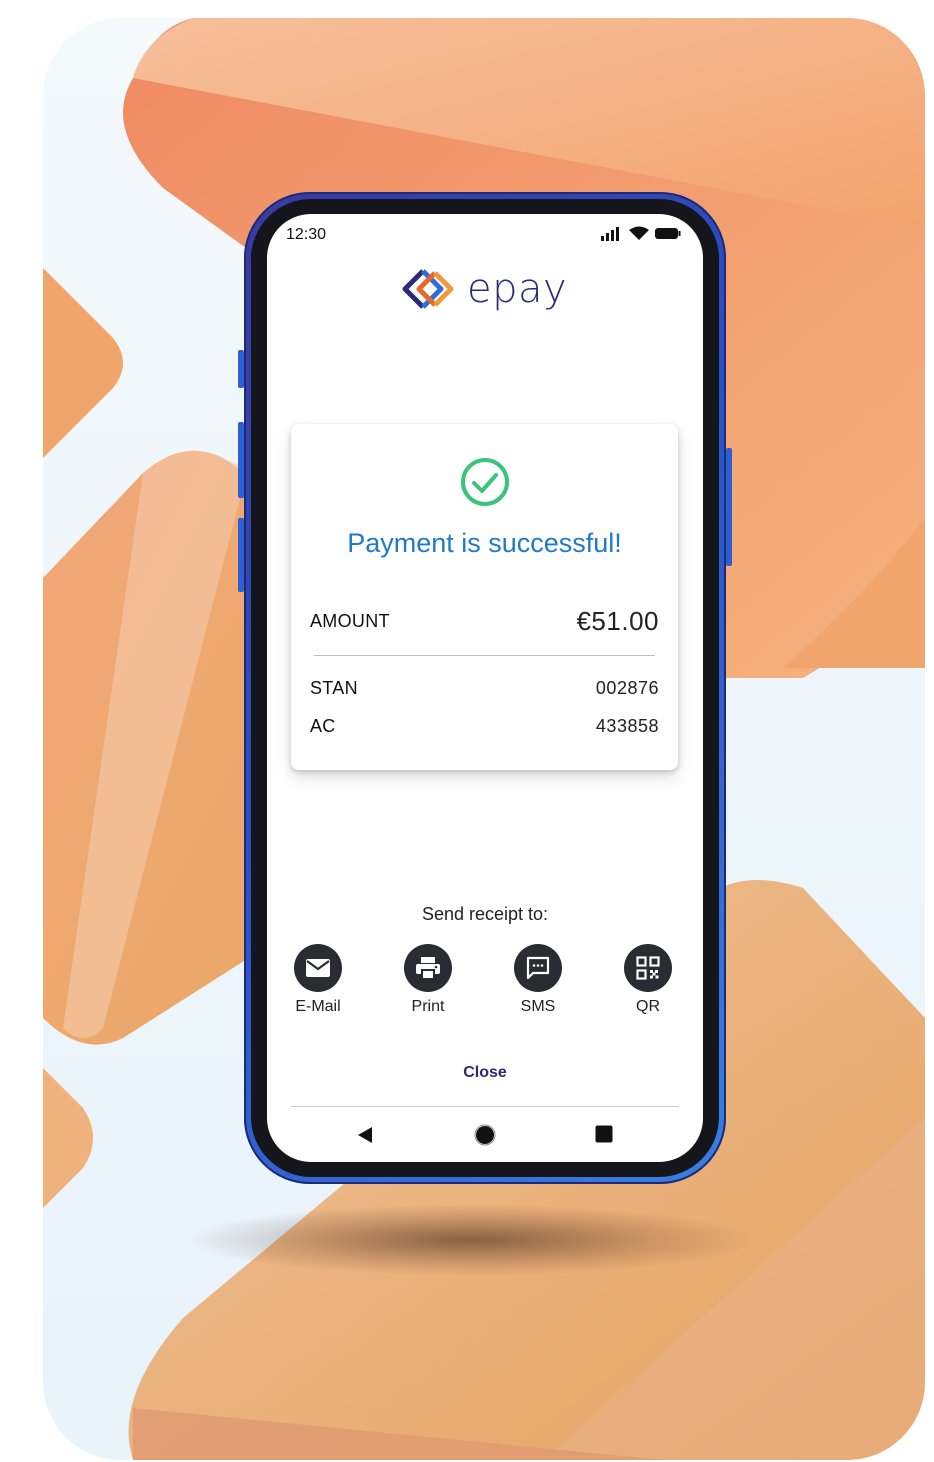  I want to click on amount-label: AMOUNT, so click(350, 621).